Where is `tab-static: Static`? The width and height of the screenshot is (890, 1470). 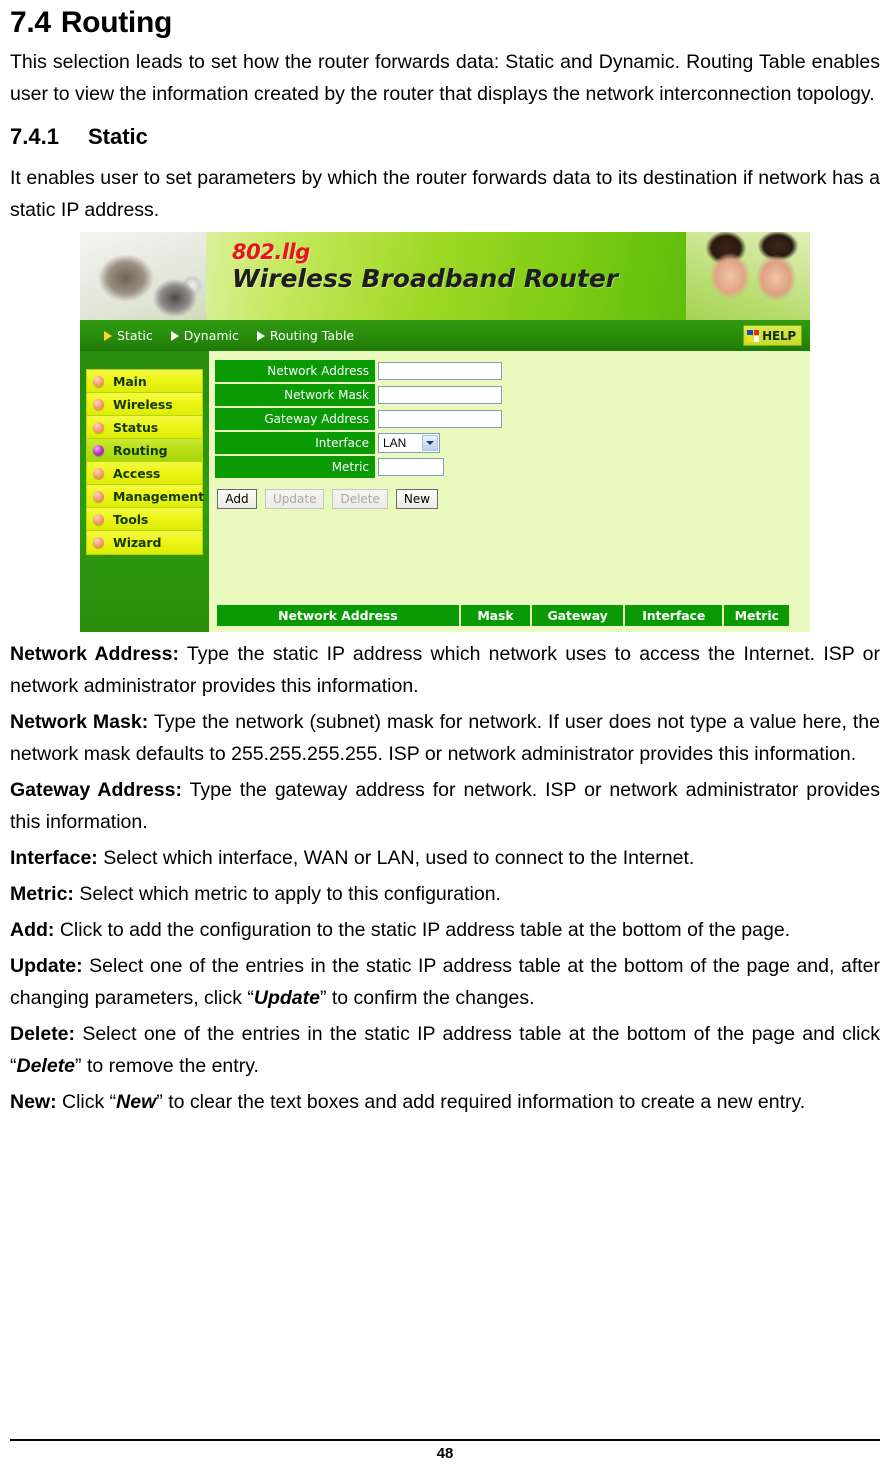 tab-static: Static is located at coordinates (128, 335).